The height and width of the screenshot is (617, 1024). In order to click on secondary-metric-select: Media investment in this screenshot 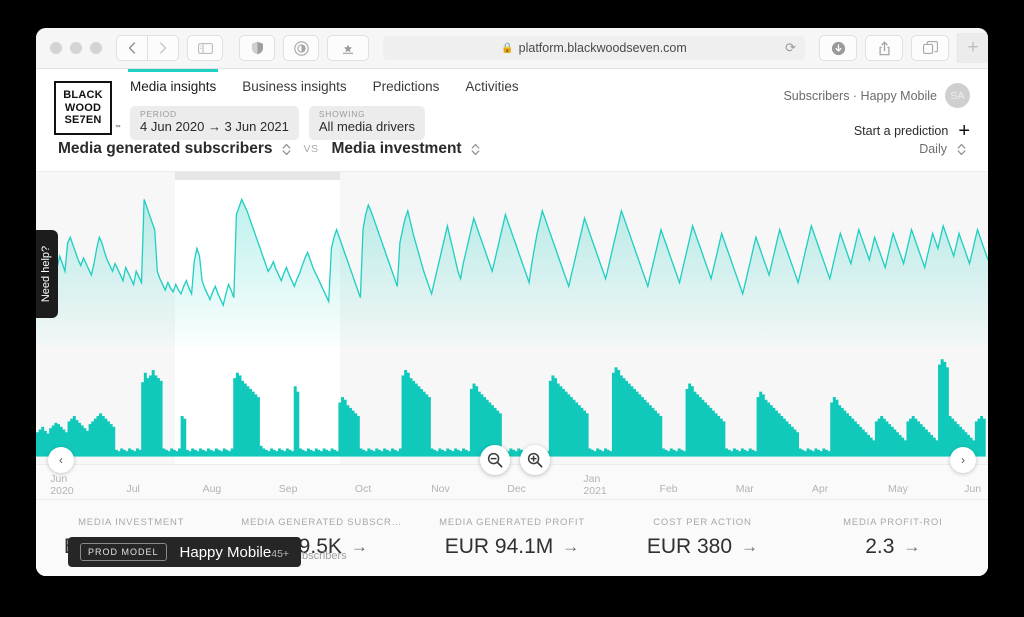, I will do `click(406, 149)`.